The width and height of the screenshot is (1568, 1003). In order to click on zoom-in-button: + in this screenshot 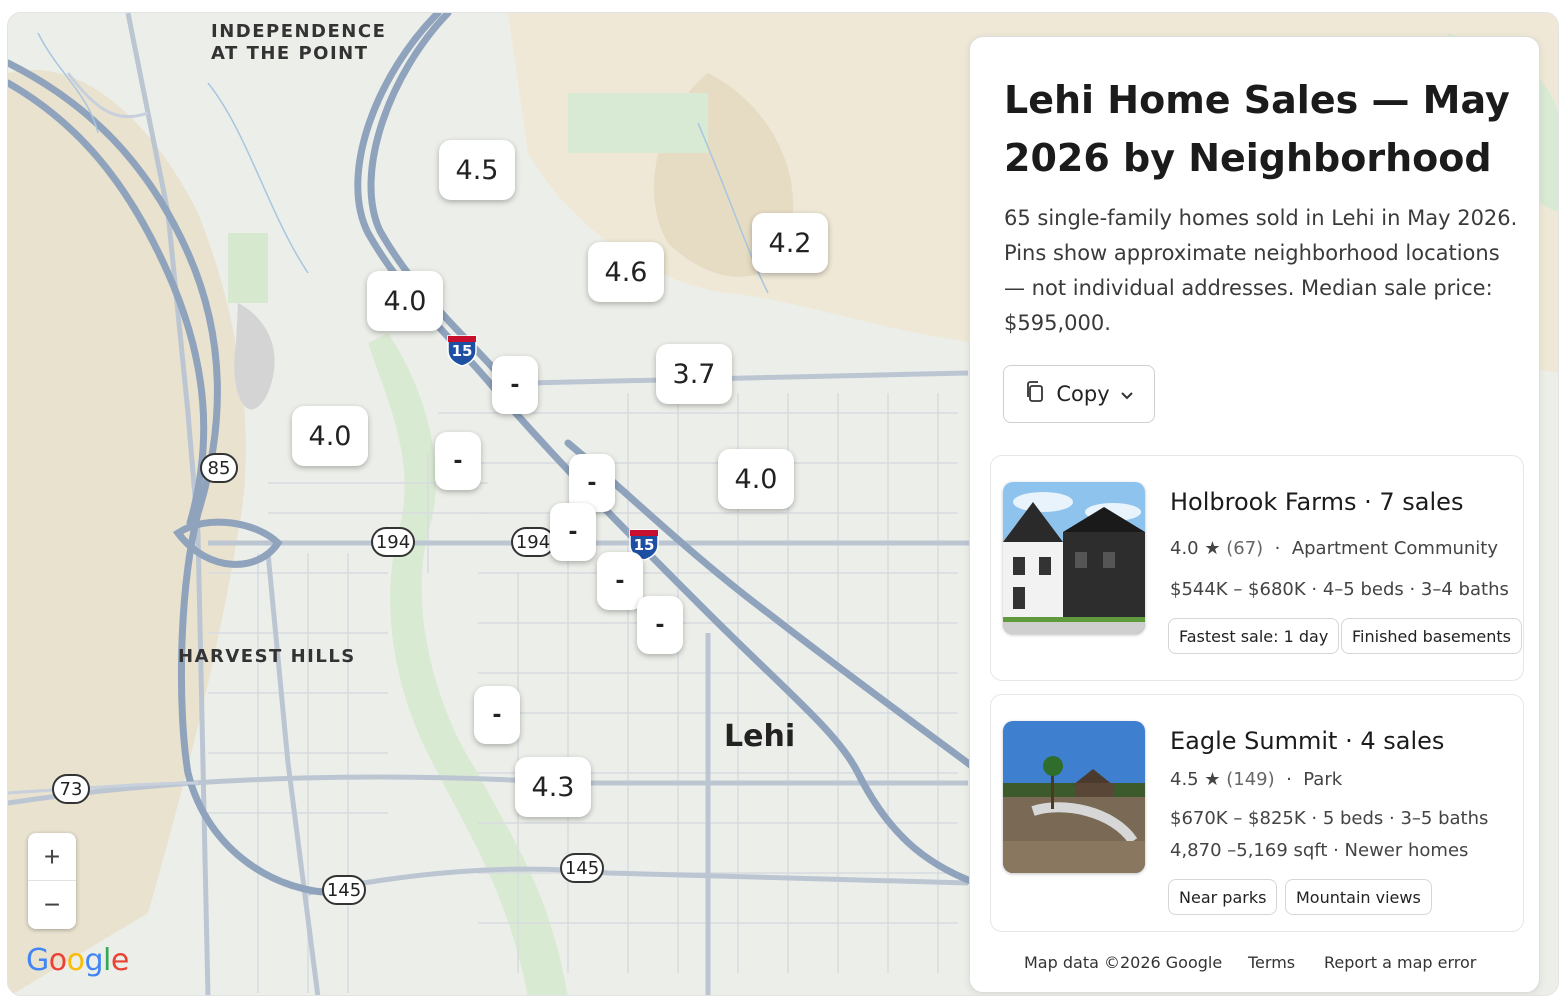, I will do `click(52, 857)`.